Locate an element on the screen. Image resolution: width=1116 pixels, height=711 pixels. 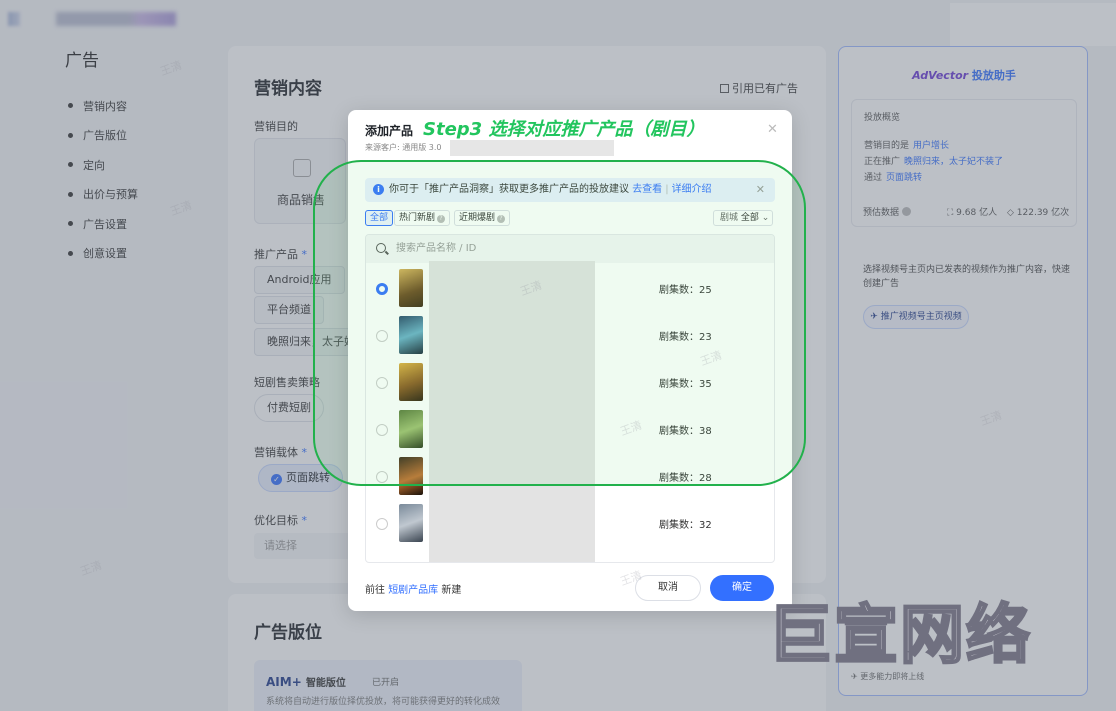
info-banner: i 你可于「推广产品洞察」获取更多推广产品的投放建议 去查看 | 详细介绍 ✕ is located at coordinates (570, 190).